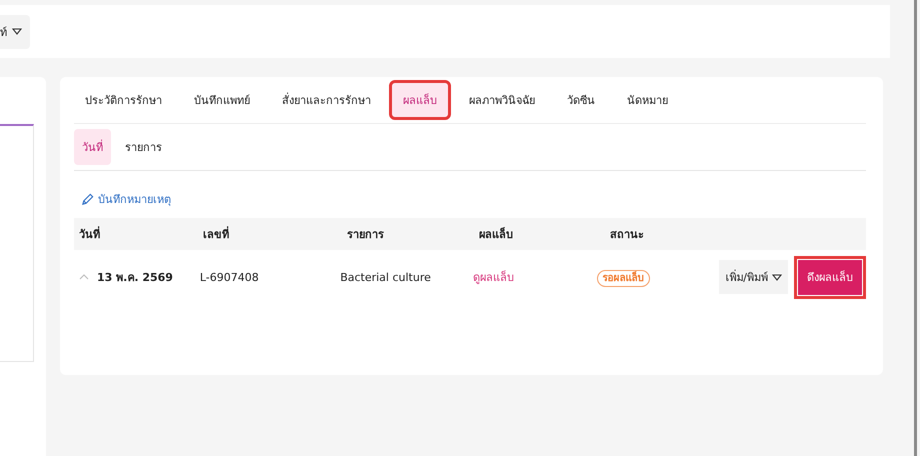  What do you see at coordinates (502, 100) in the screenshot?
I see `tab: ผลภาพวินิจฉัย` at bounding box center [502, 100].